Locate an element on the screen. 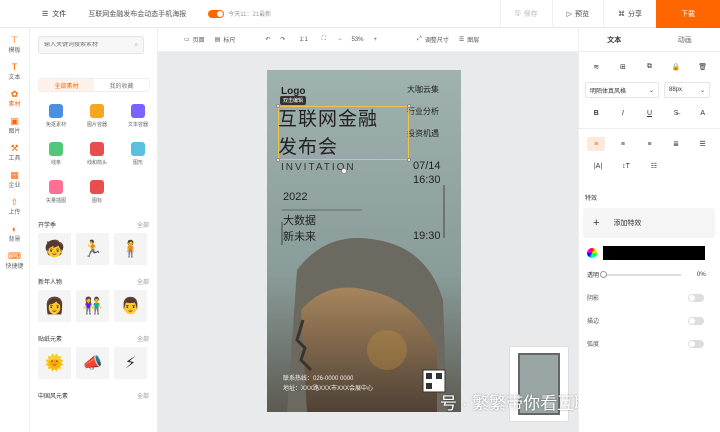  bold-icon: B is located at coordinates (596, 113).